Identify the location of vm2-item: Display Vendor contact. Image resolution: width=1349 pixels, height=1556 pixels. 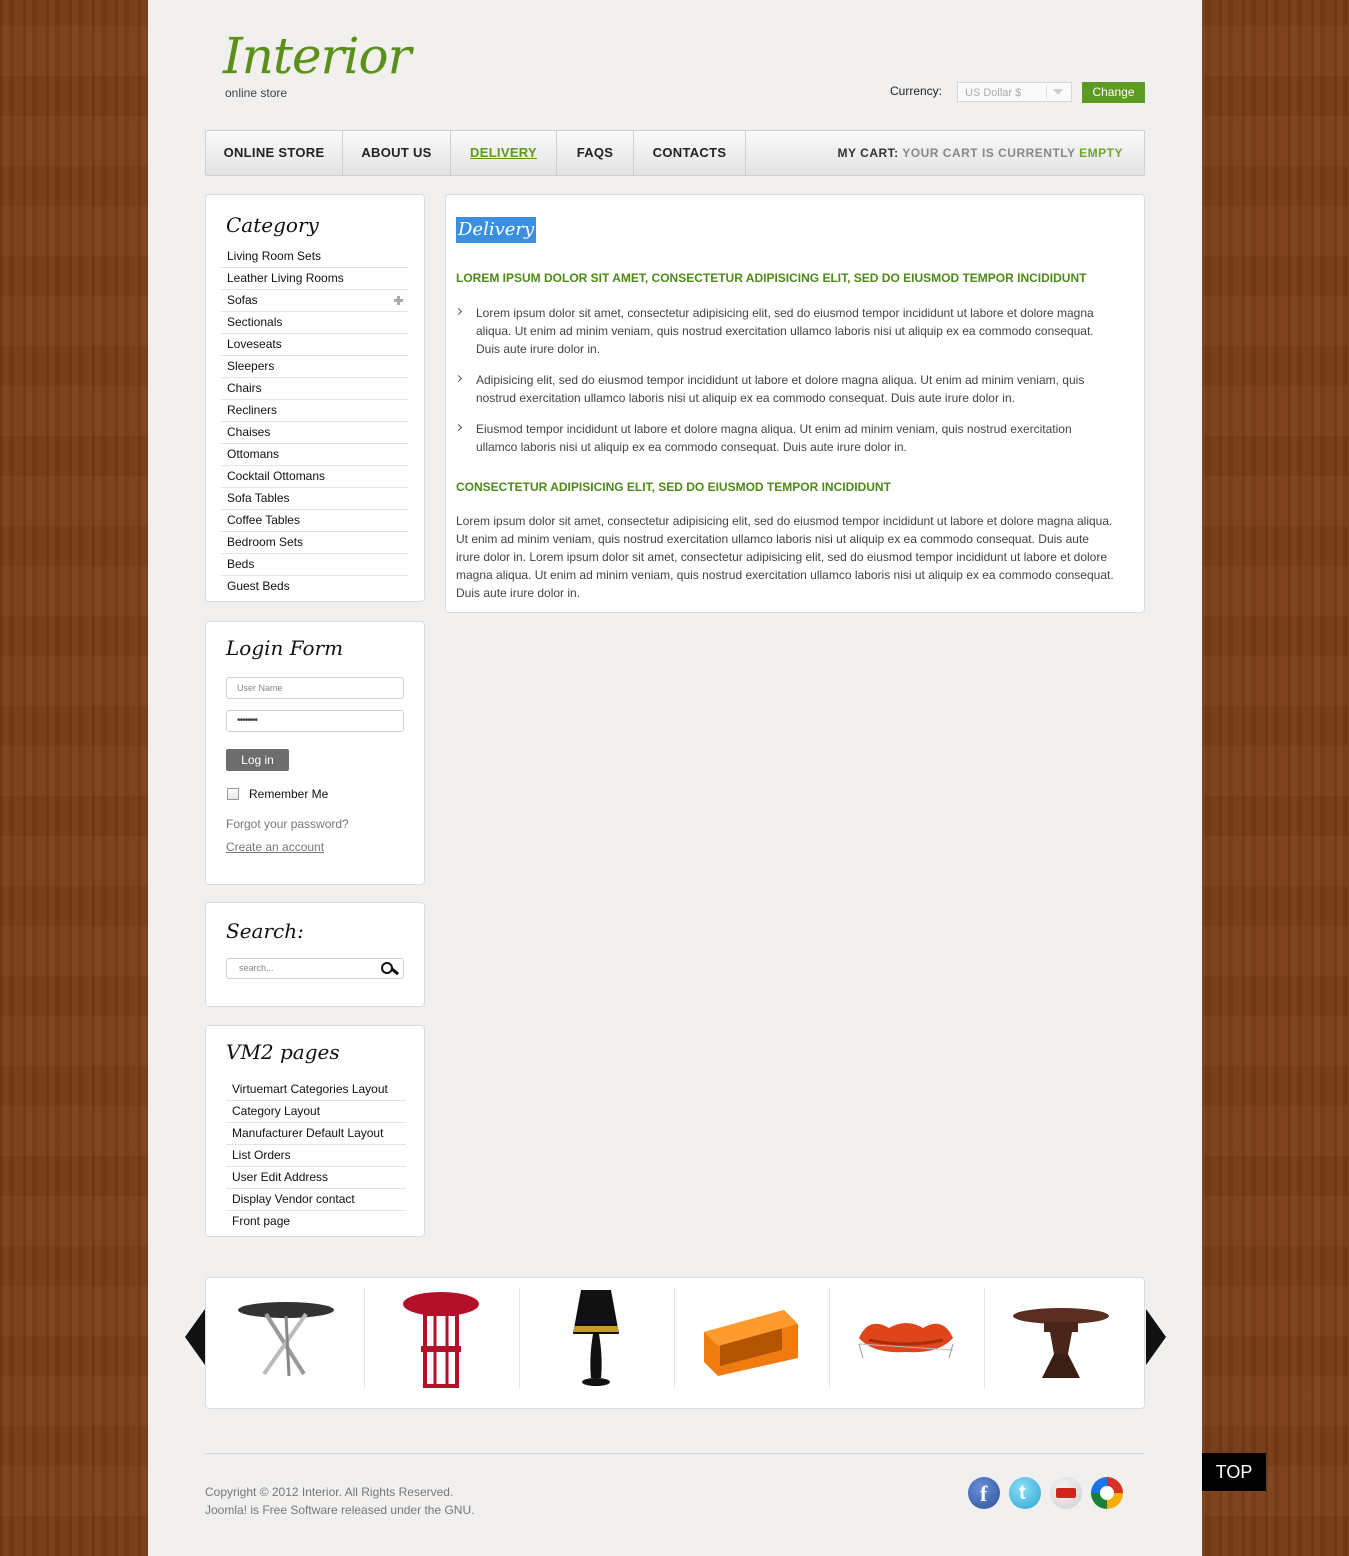
(316, 1200).